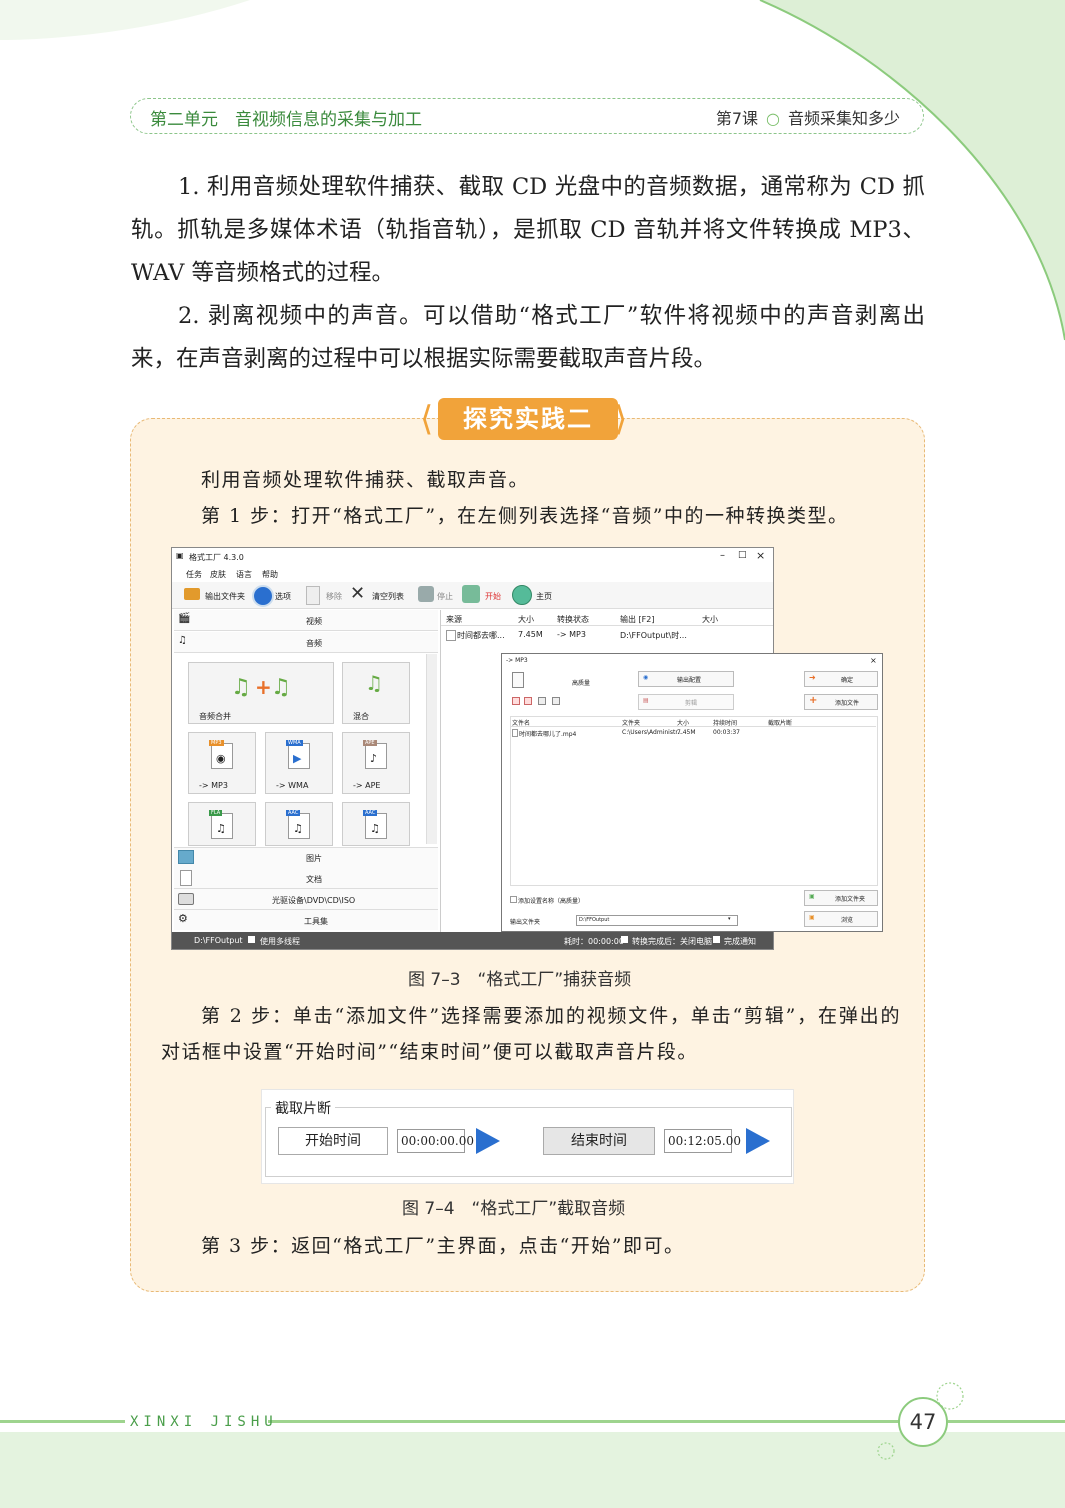 The height and width of the screenshot is (1508, 1065). What do you see at coordinates (923, 1422) in the screenshot?
I see `page-number: 47` at bounding box center [923, 1422].